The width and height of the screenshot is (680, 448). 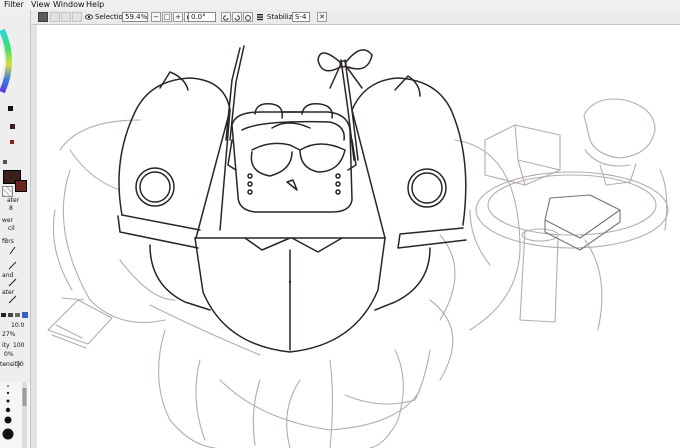 What do you see at coordinates (167, 17) in the screenshot?
I see `zoom-reset-button: □` at bounding box center [167, 17].